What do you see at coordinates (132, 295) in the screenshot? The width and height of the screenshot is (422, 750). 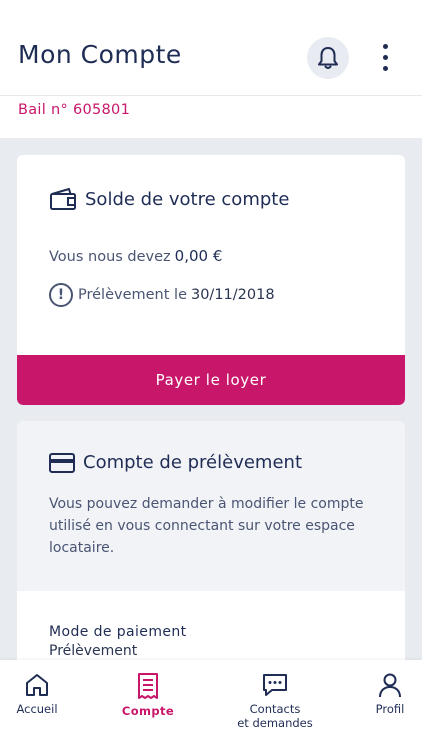 I see `direct-debit-label: Prélèvement le` at bounding box center [132, 295].